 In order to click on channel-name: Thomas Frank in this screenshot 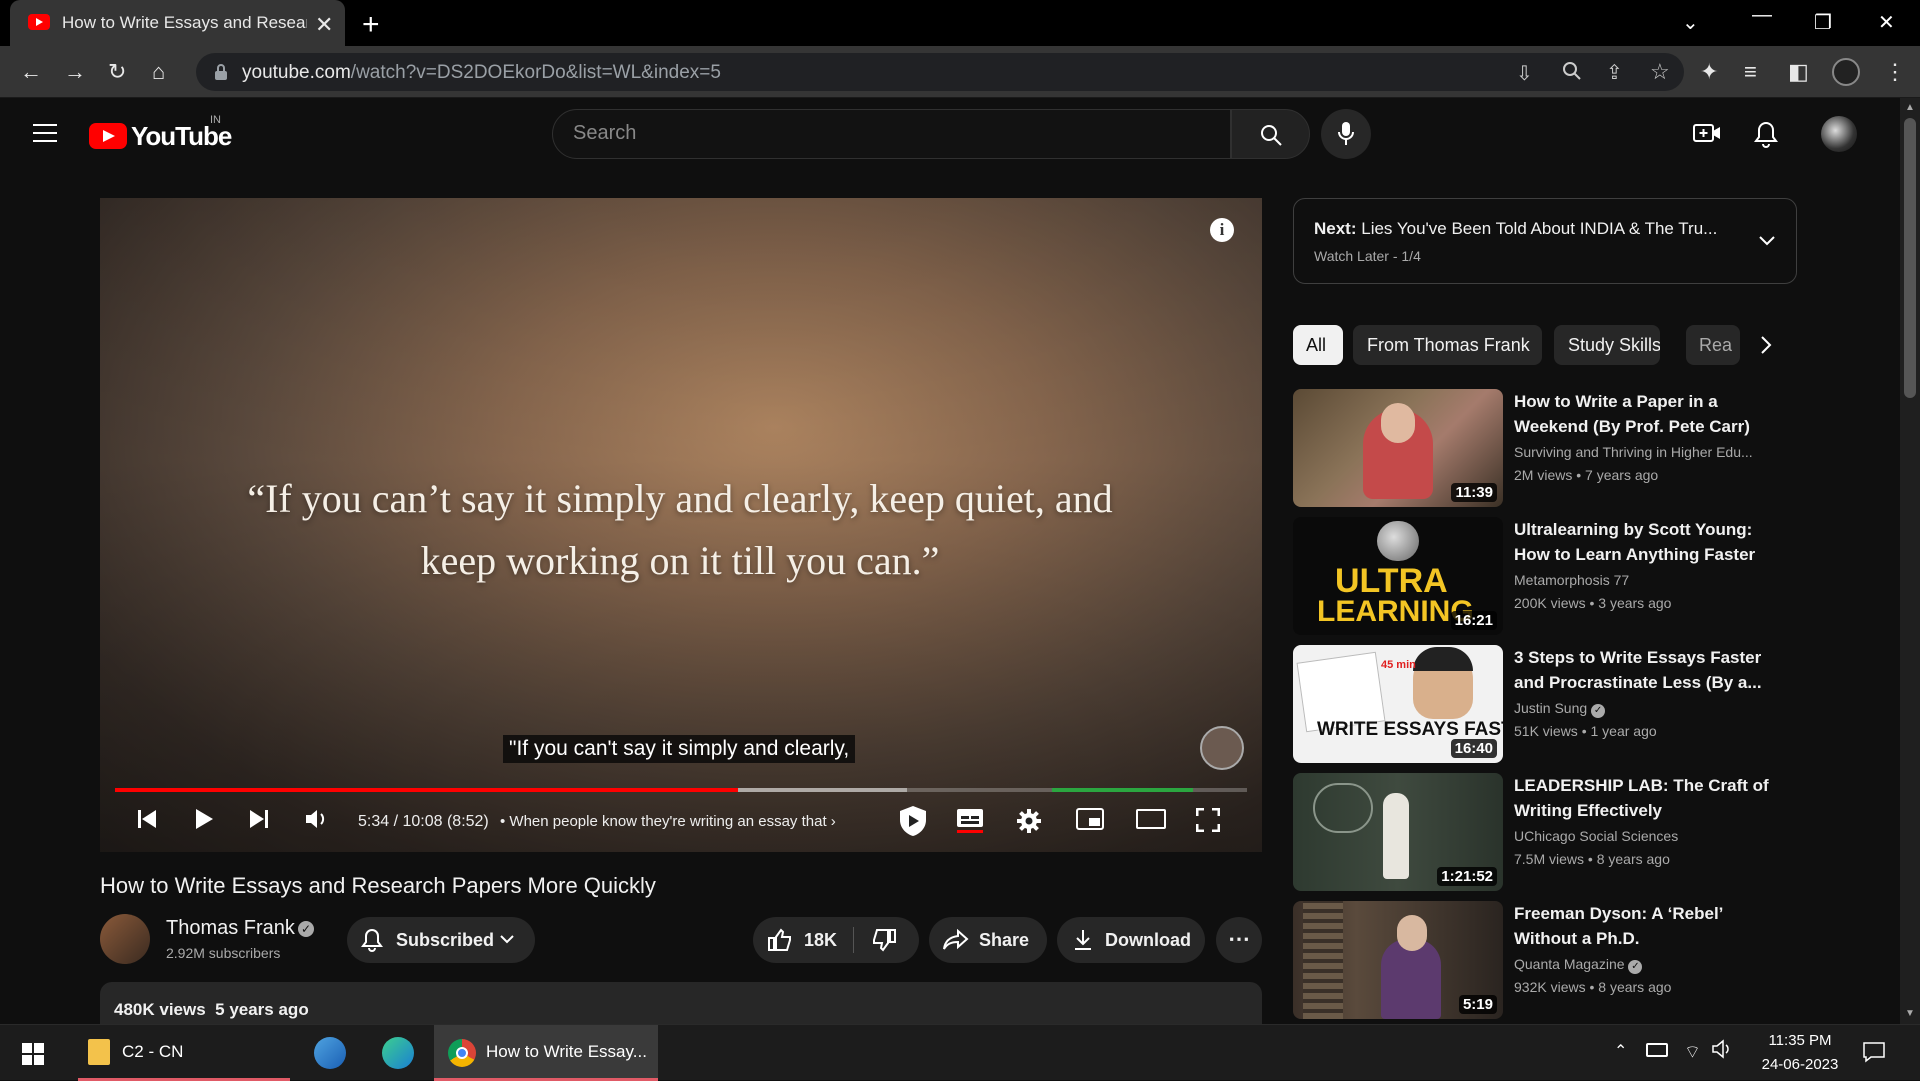, I will do `click(230, 928)`.